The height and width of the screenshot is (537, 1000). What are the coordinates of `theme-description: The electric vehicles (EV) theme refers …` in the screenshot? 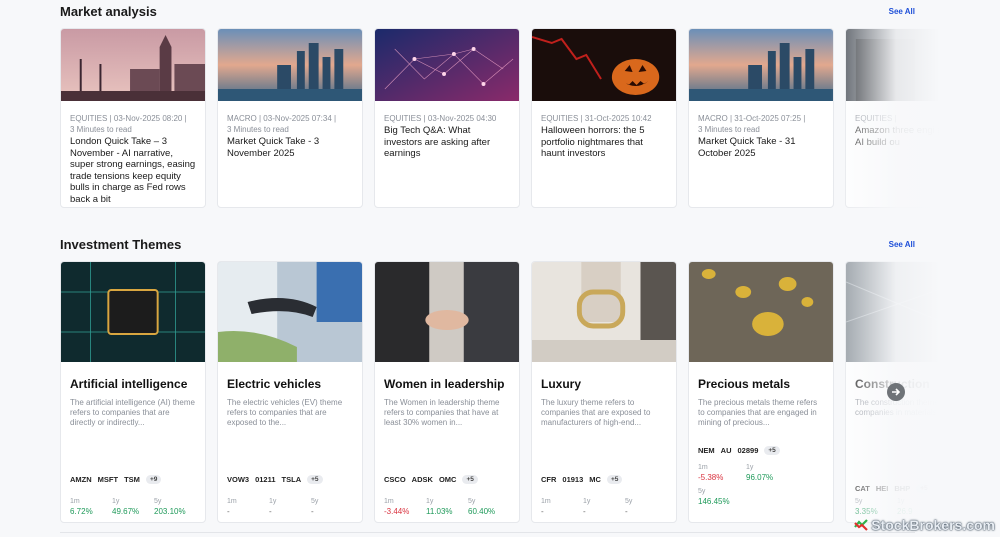 It's located at (285, 412).